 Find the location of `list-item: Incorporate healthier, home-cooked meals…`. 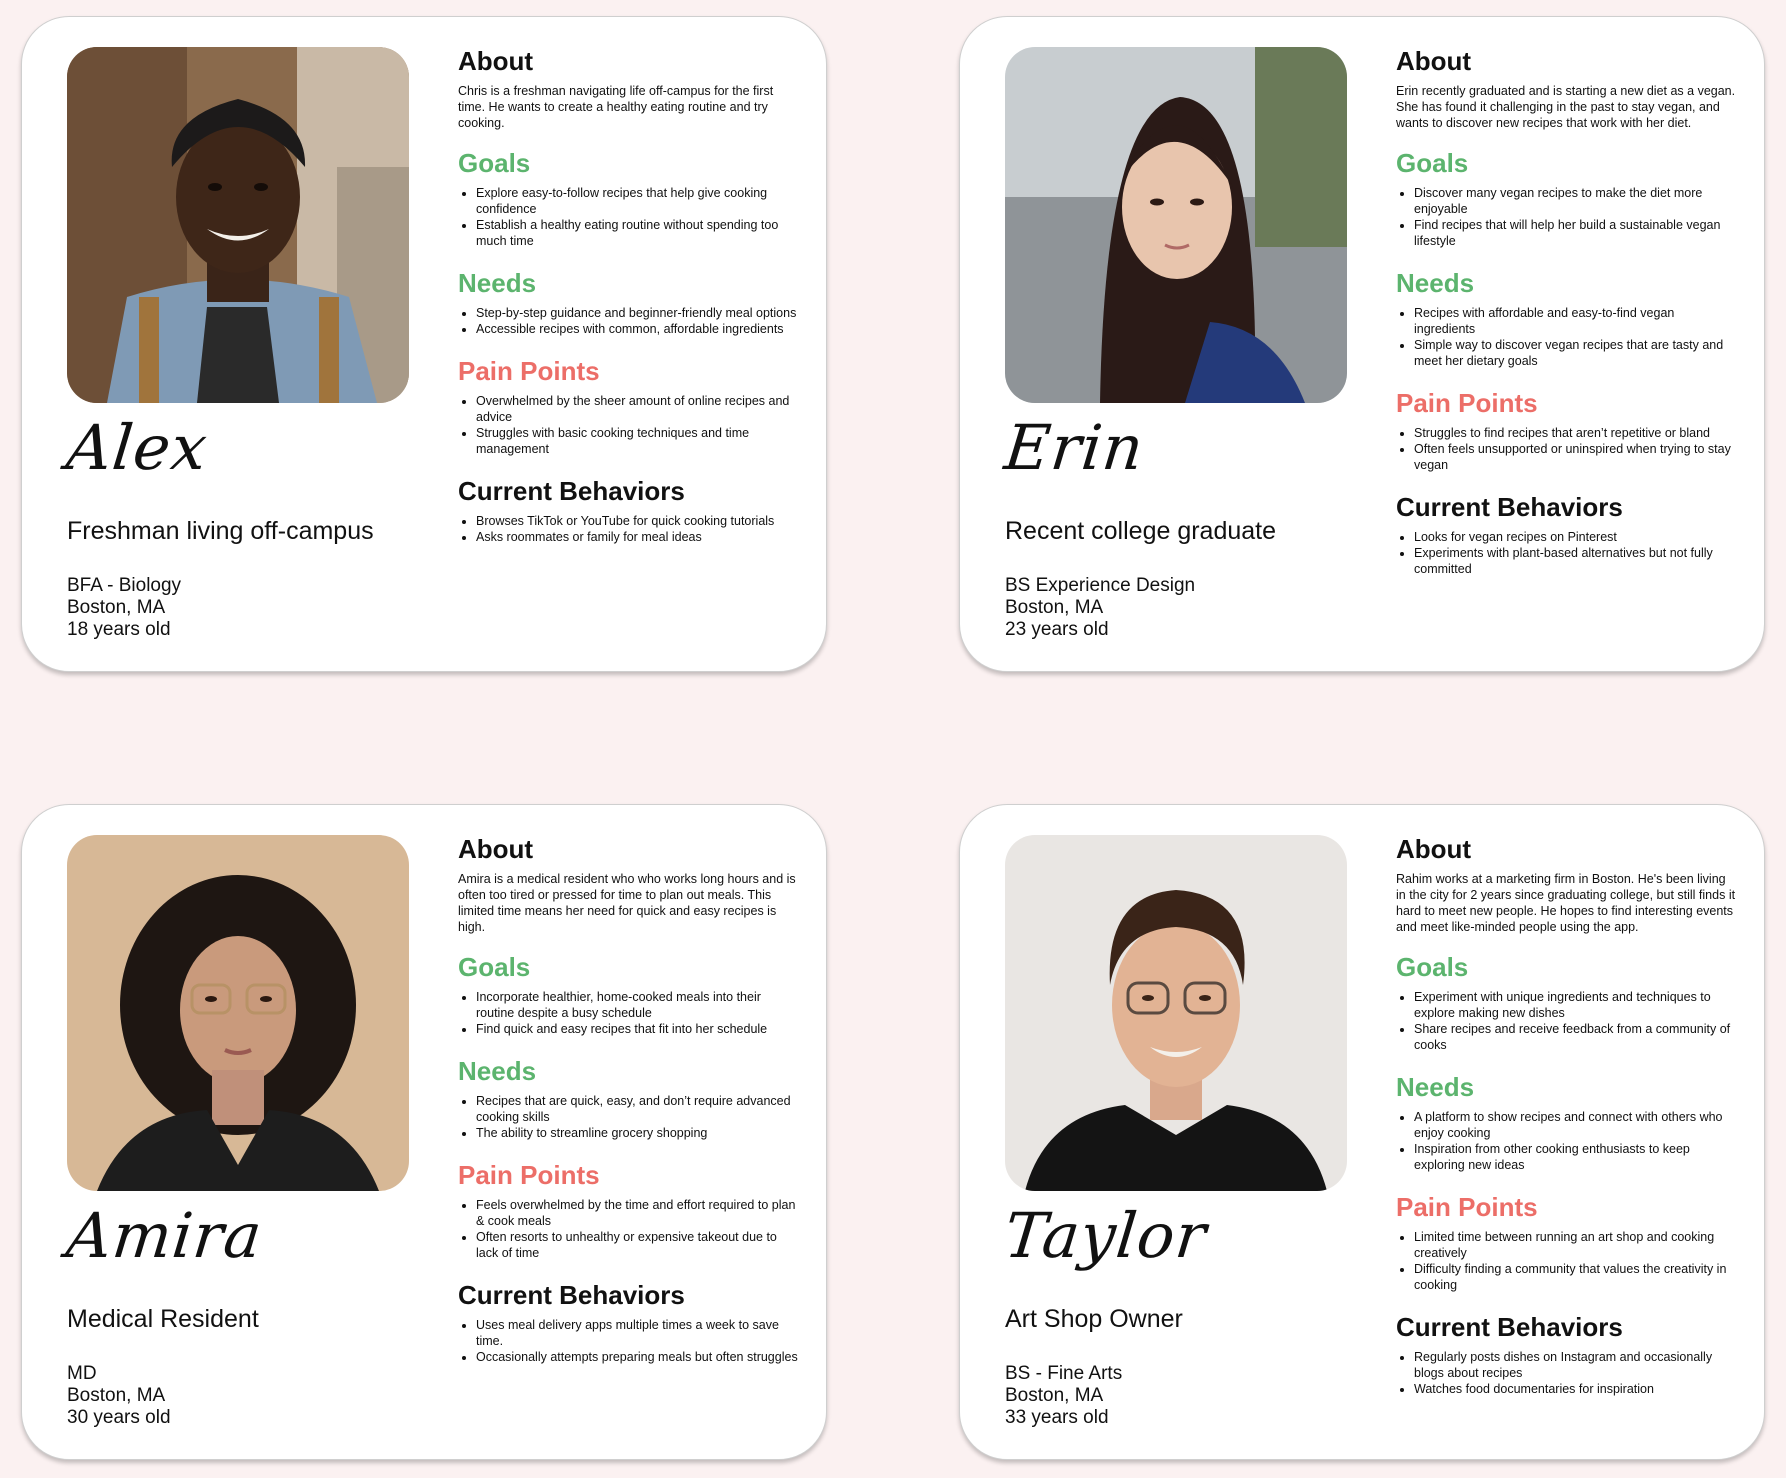

list-item: Incorporate healthier, home-cooked meals… is located at coordinates (637, 1005).